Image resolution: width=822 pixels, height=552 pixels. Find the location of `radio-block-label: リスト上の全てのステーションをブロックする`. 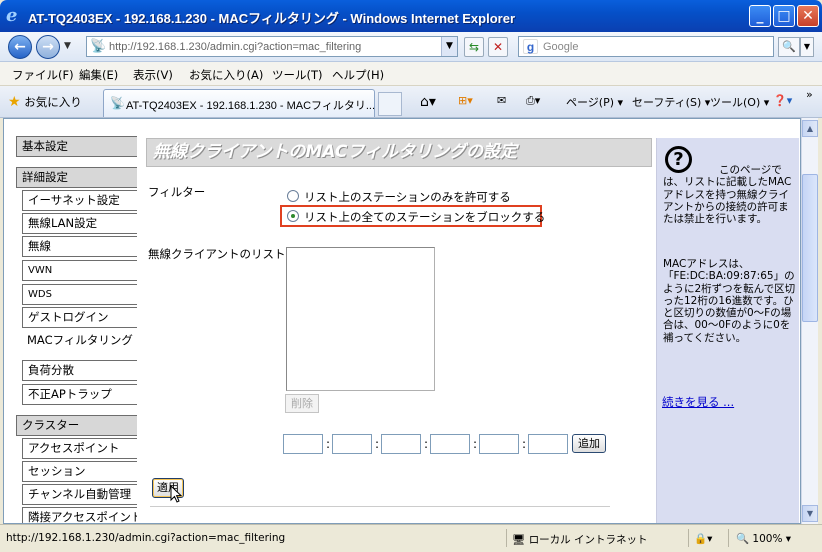

radio-block-label: リスト上の全てのステーションをブロックする is located at coordinates (424, 217).